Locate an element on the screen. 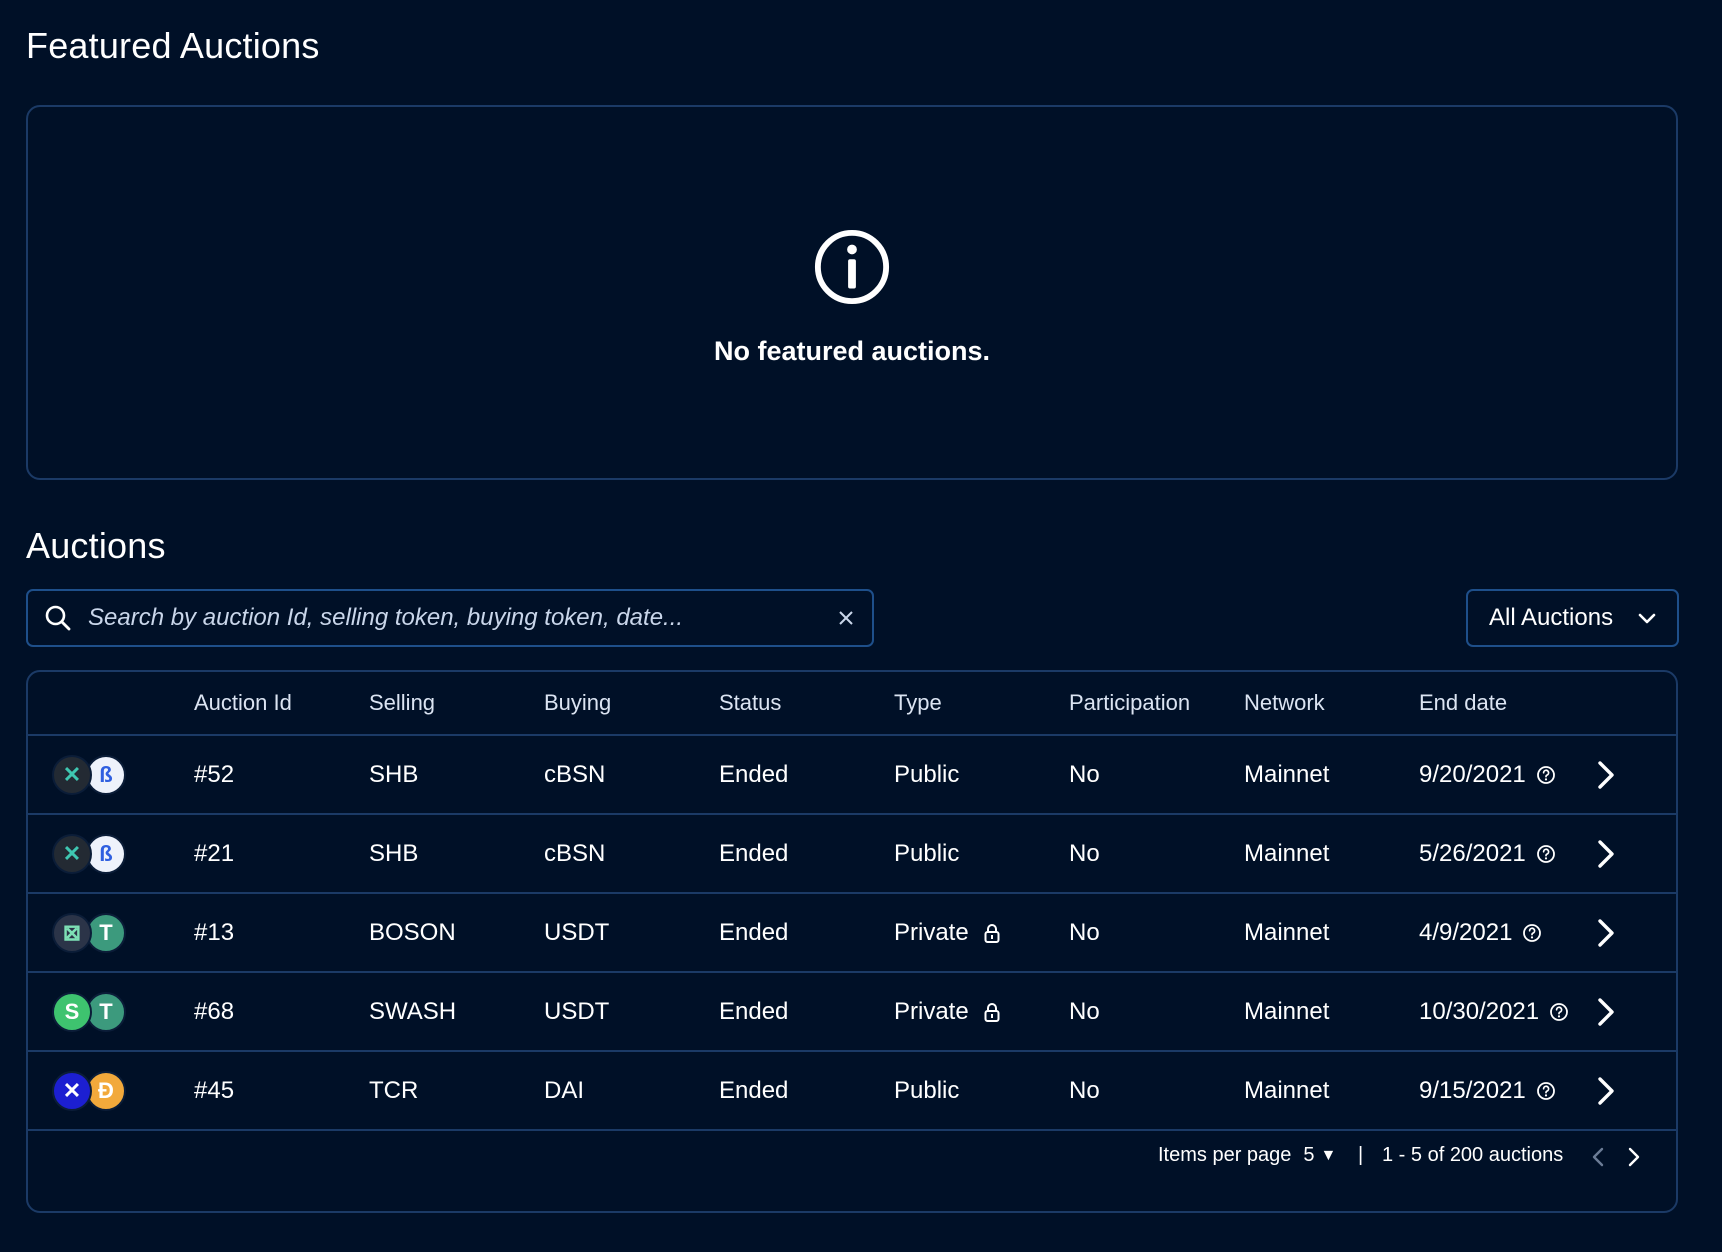 The width and height of the screenshot is (1722, 1252). featured-auctions-title: Featured Auctions is located at coordinates (173, 45).